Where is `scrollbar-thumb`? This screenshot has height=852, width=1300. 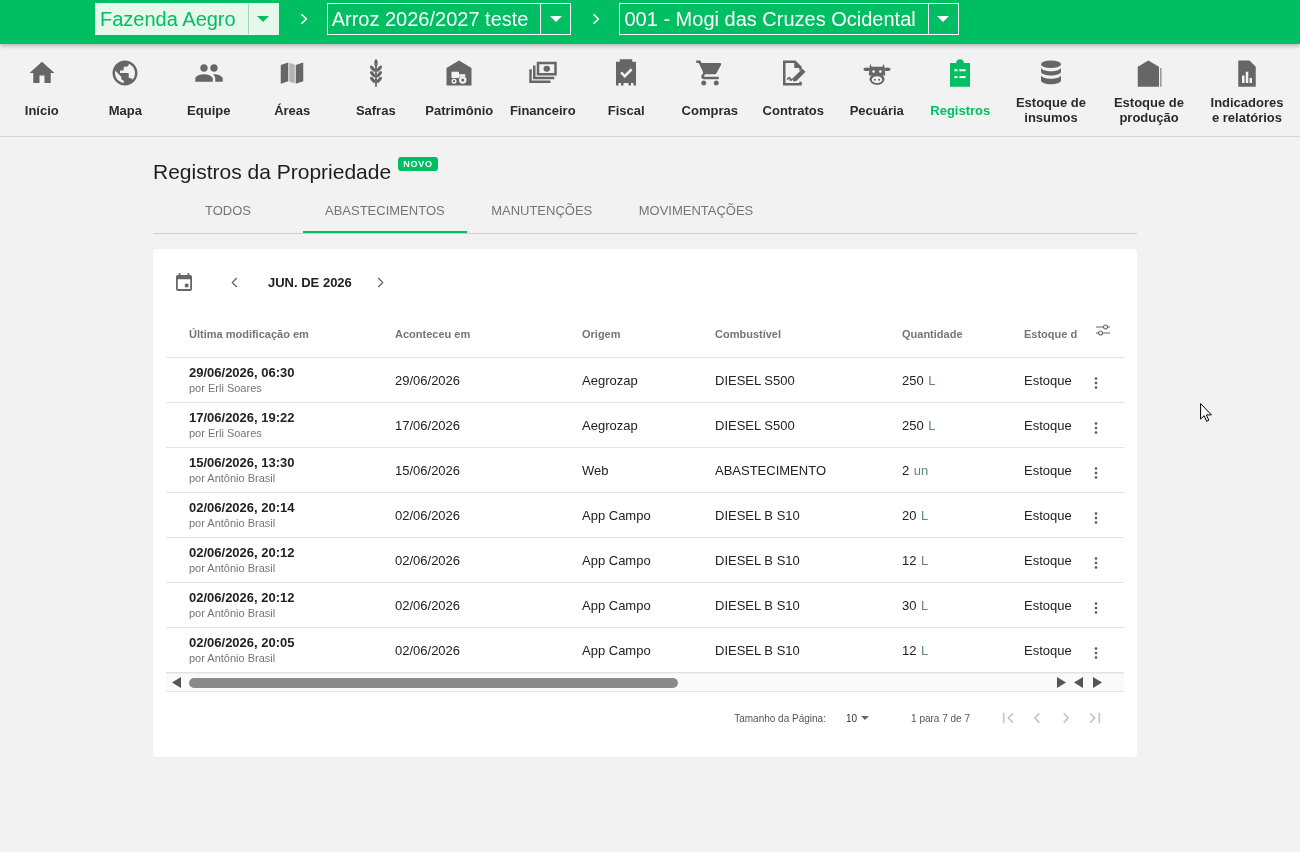
scrollbar-thumb is located at coordinates (433, 682).